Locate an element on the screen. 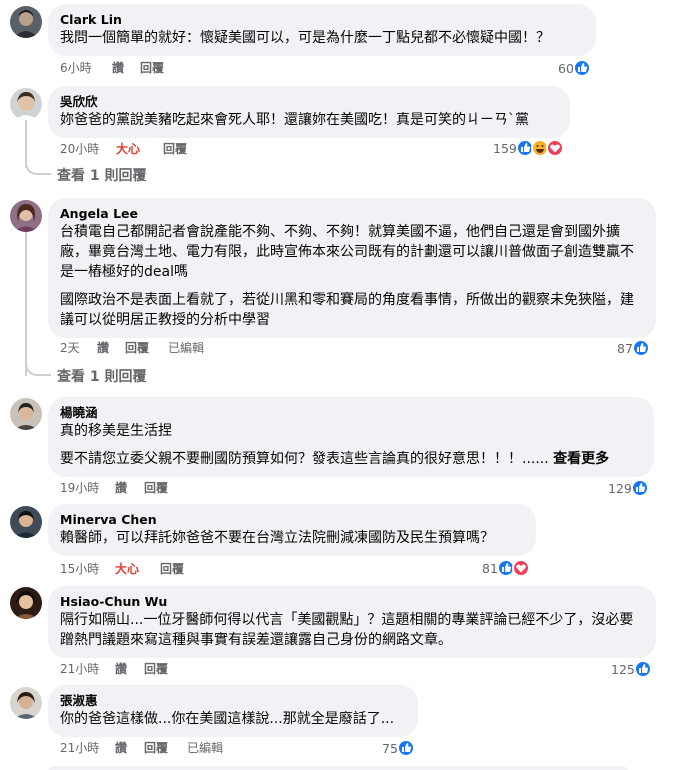 The height and width of the screenshot is (770, 698). comment-text: 妳爸爸的黨說美豬吃起來會死人耶！還讓妳在美國吃！真是可笑的ㄐㄧㄢˋ黨 is located at coordinates (309, 120).